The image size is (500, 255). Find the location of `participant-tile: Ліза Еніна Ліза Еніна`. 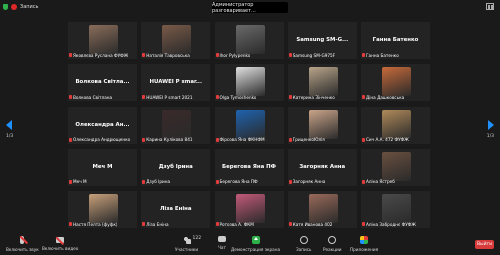

participant-tile: Ліза Еніна Ліза Еніна is located at coordinates (176, 209).